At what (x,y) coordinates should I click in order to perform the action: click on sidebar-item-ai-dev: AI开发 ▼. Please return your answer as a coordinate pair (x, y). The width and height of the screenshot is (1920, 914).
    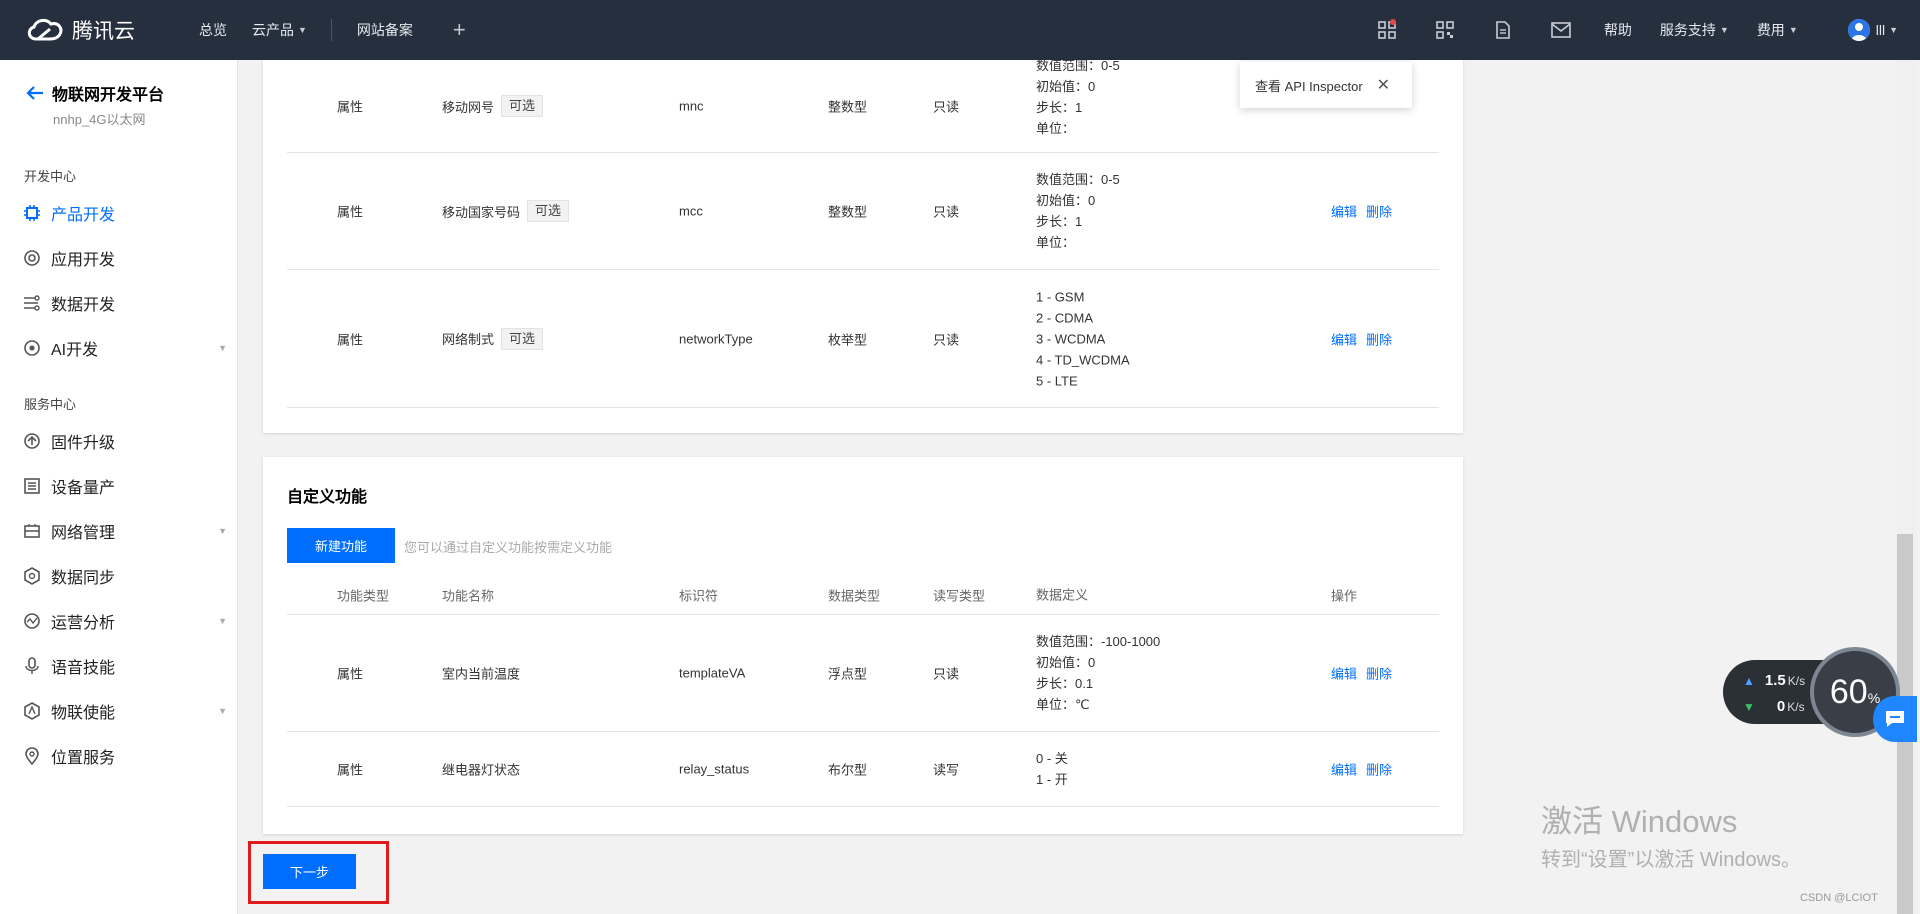
    Looking at the image, I should click on (124, 348).